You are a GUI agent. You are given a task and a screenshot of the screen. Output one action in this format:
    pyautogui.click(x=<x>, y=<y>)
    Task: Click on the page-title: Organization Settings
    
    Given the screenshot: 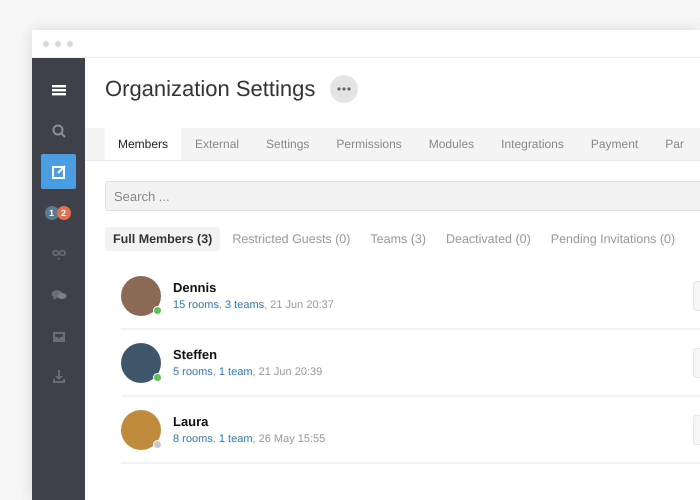 What is the action you would take?
    pyautogui.click(x=210, y=89)
    